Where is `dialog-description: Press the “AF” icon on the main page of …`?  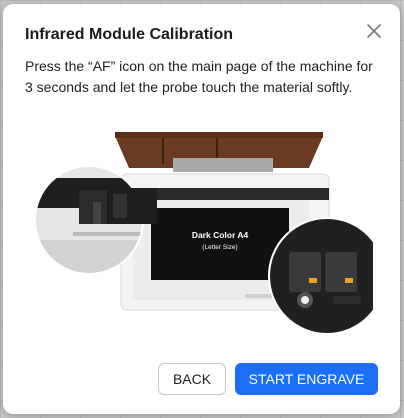 dialog-description: Press the “AF” icon on the main page of … is located at coordinates (199, 76).